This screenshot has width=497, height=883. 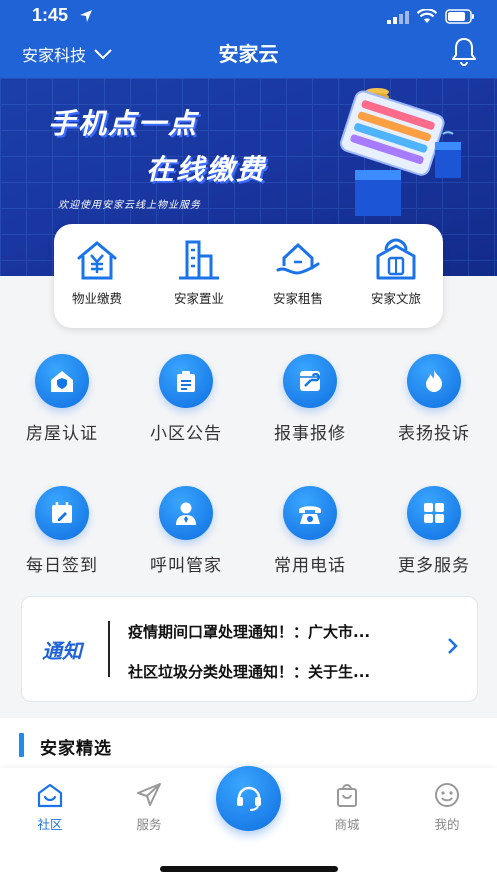 I want to click on quick-action-real-estate: 安家置业, so click(x=199, y=272).